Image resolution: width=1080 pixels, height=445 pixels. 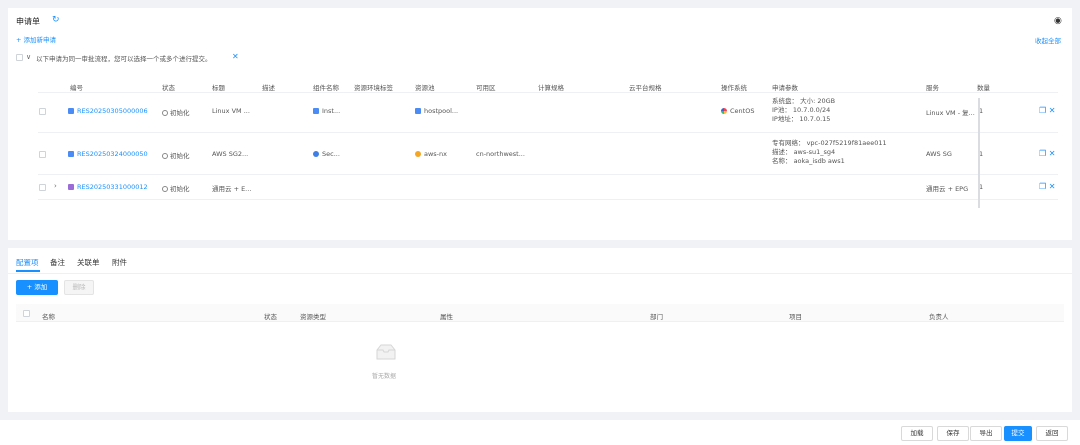 I want to click on tab-config-items: 配置项, so click(x=27, y=262).